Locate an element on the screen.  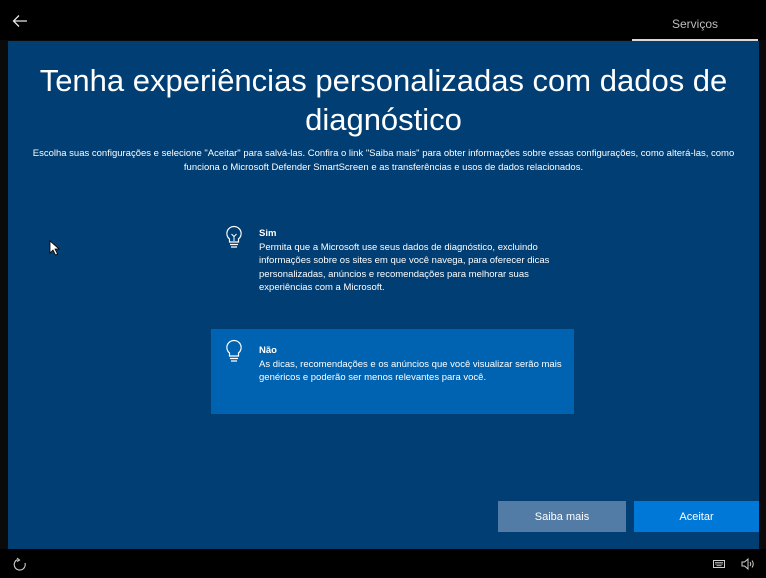
top-bar: Serviços is located at coordinates (383, 20).